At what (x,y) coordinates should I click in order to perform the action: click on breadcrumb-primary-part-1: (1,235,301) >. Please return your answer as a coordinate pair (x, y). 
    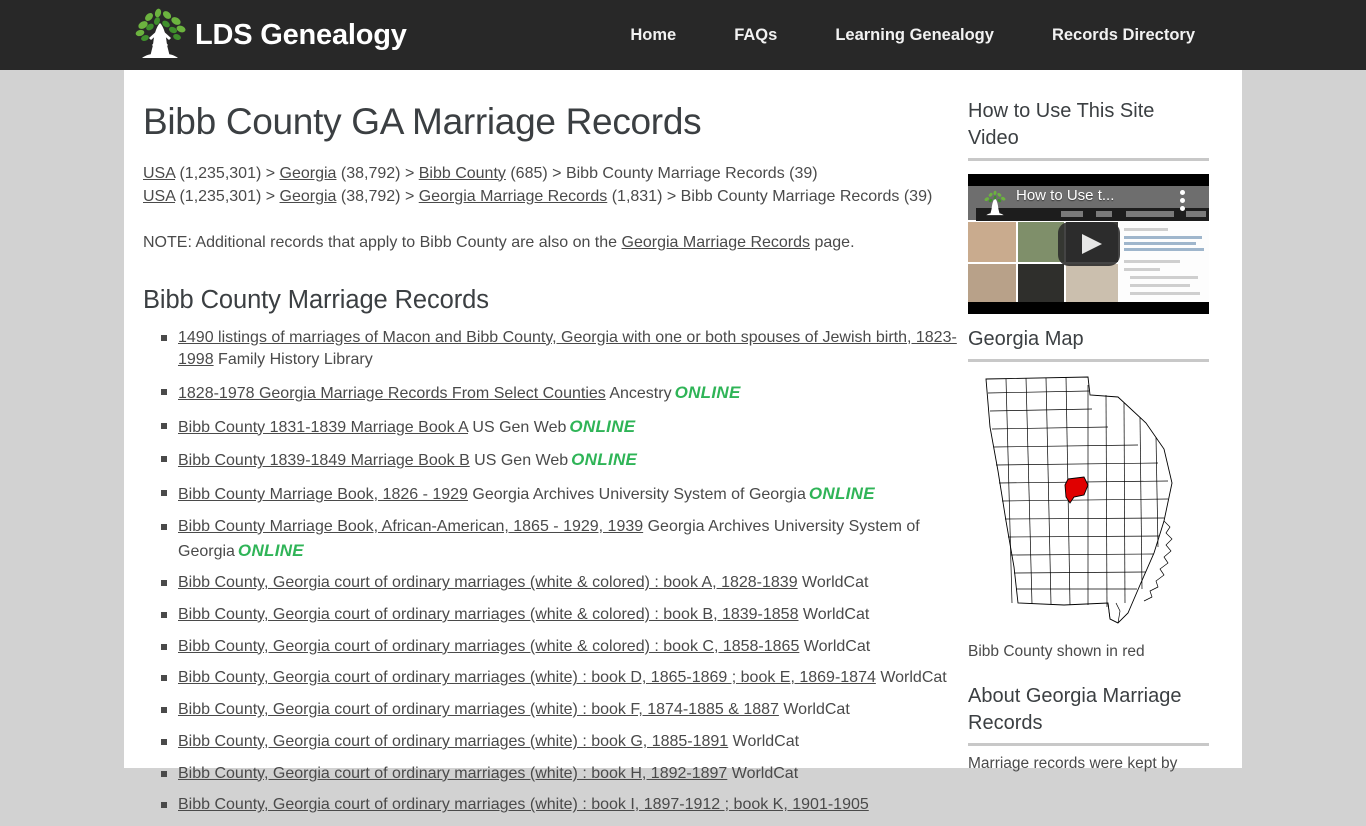
    Looking at the image, I should click on (227, 173).